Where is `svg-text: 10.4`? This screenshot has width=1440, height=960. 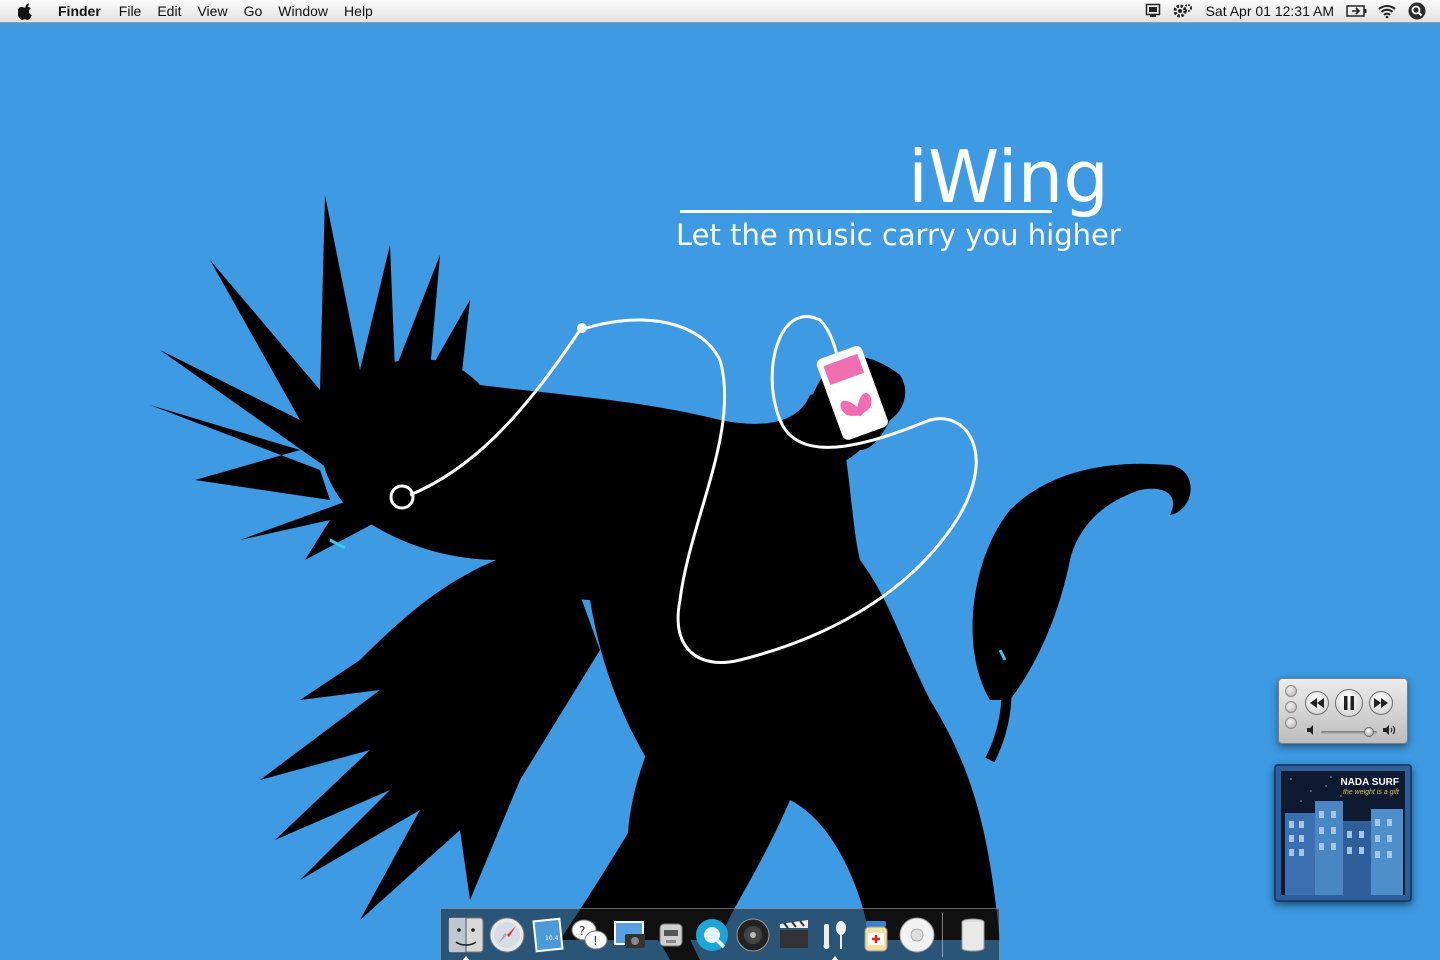
svg-text: 10.4 is located at coordinates (552, 938).